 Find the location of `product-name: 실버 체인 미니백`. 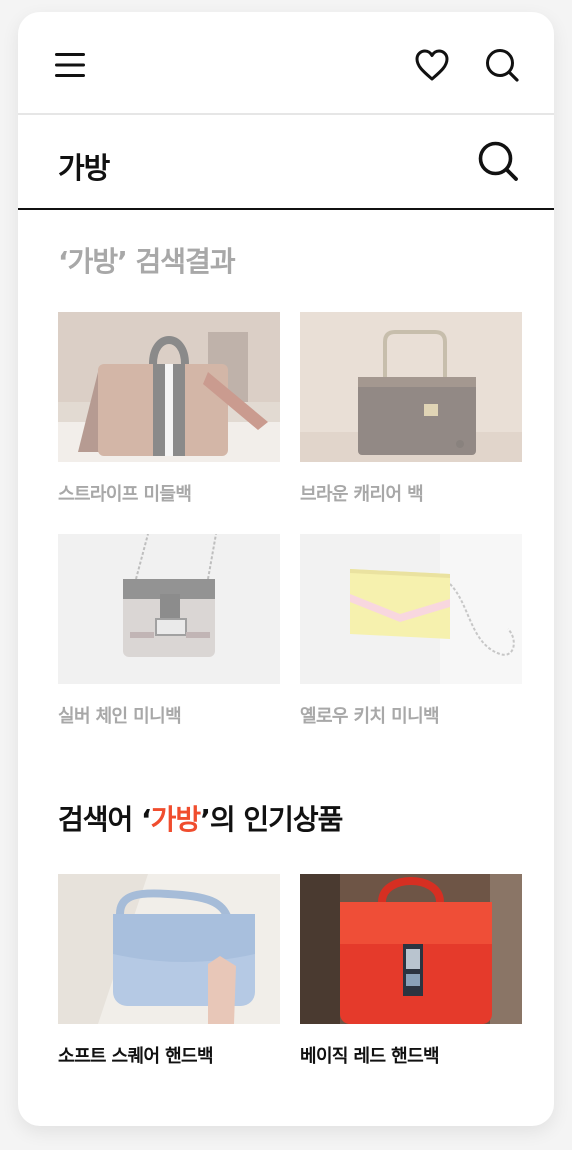

product-name: 실버 체인 미니백 is located at coordinates (120, 716).